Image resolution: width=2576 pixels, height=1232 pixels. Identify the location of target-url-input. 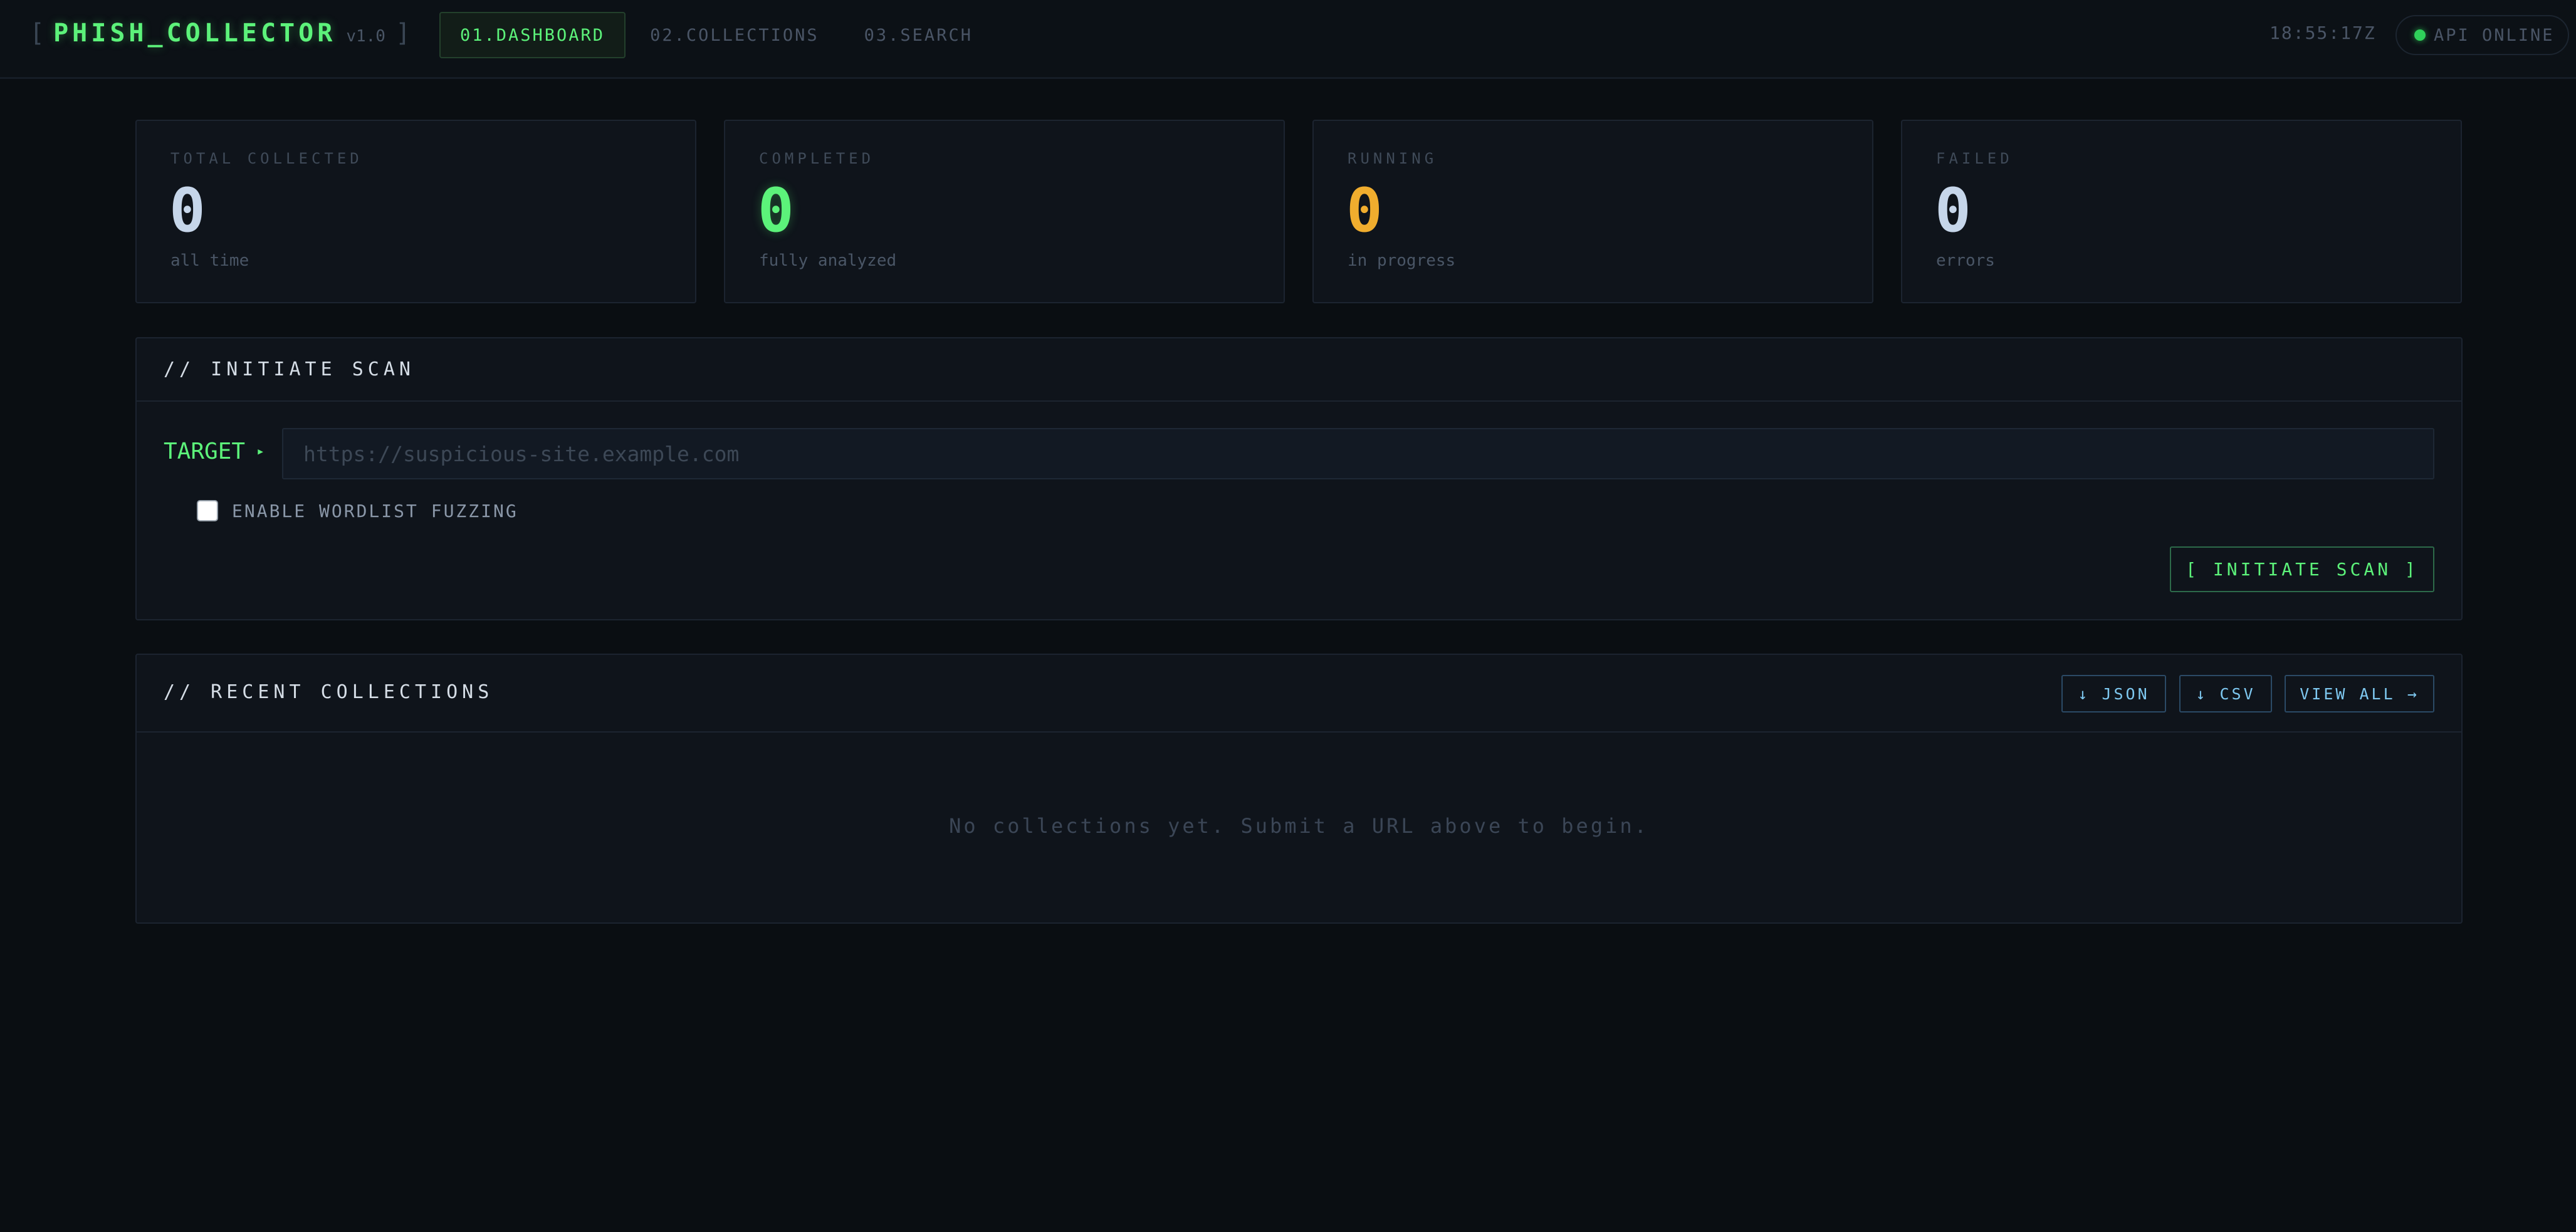
(1358, 454).